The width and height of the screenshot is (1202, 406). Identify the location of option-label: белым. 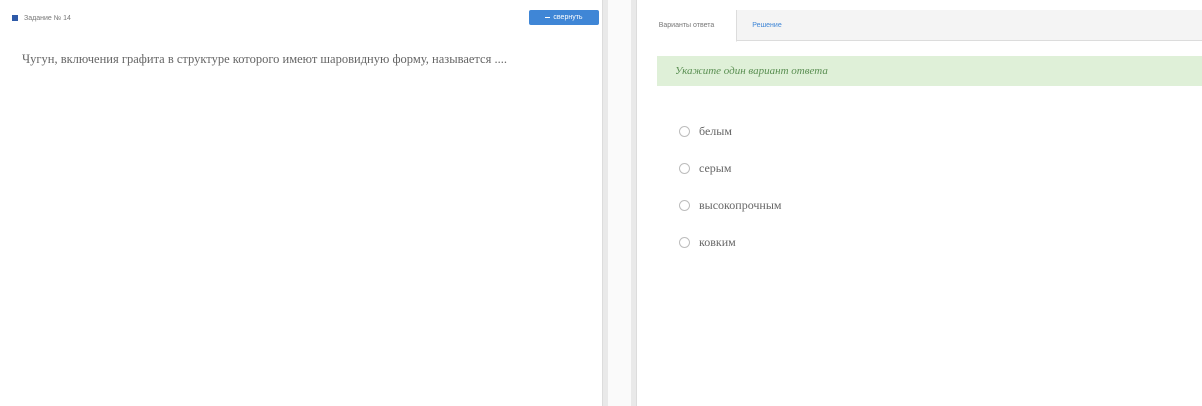
(715, 131).